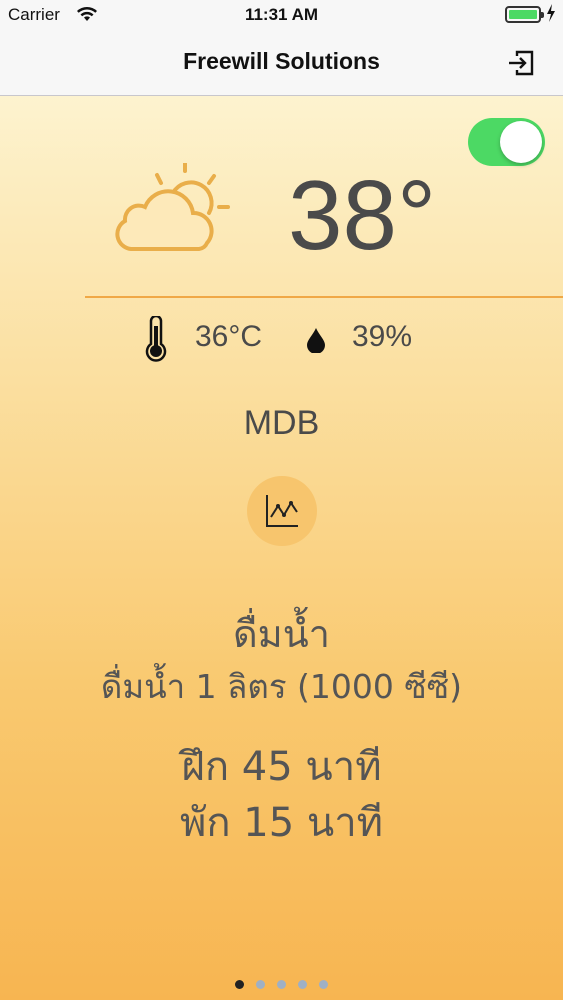 The height and width of the screenshot is (1000, 563). What do you see at coordinates (521, 63) in the screenshot?
I see `logout-icon` at bounding box center [521, 63].